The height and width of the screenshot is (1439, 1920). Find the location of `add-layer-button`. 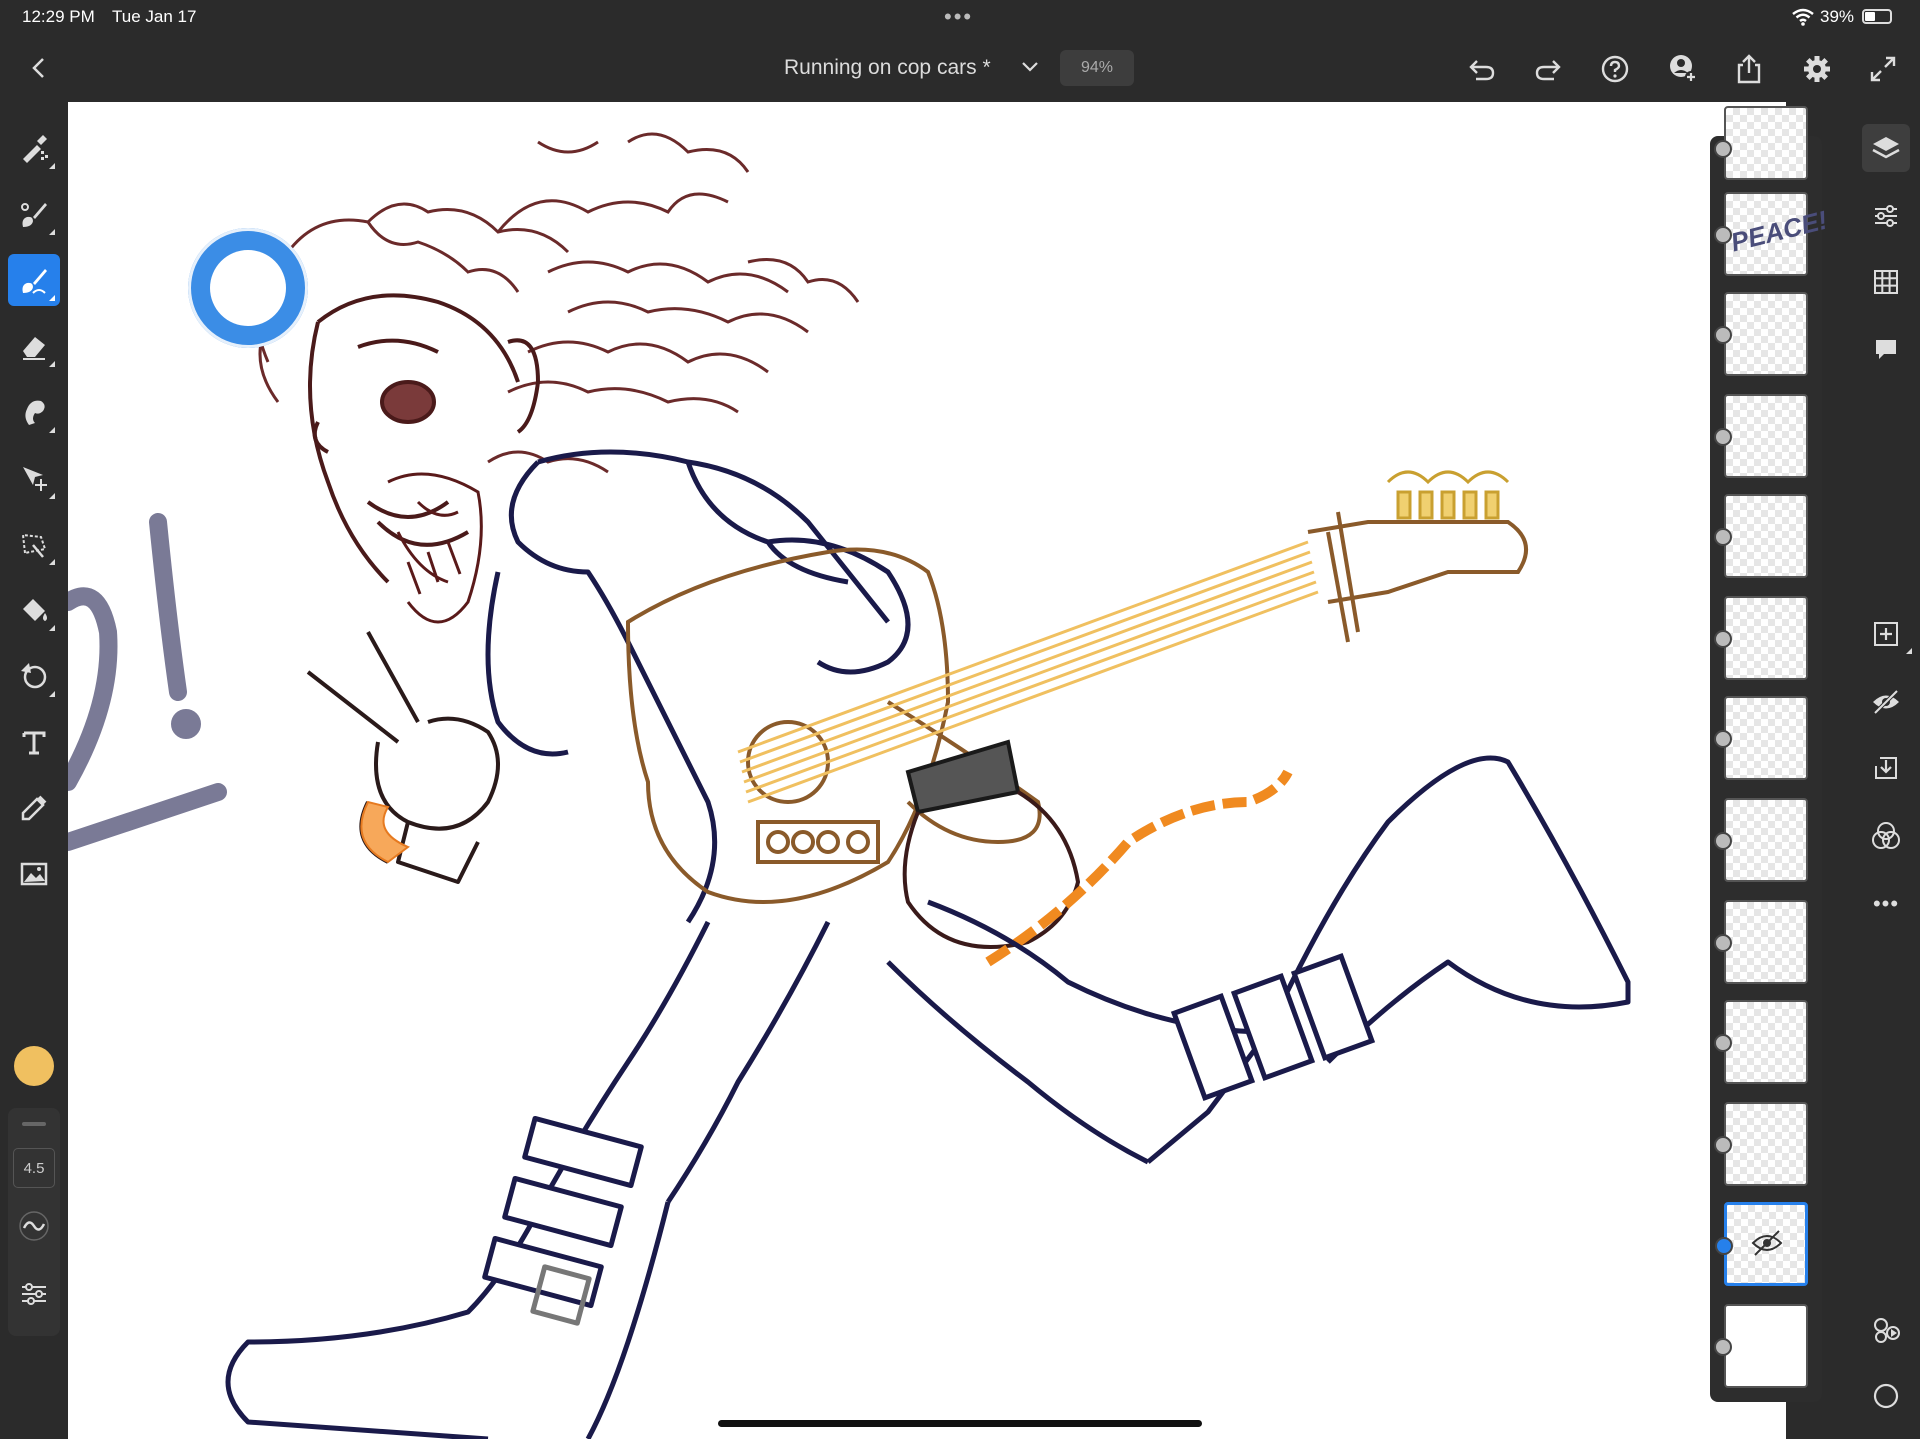

add-layer-button is located at coordinates (1887, 634).